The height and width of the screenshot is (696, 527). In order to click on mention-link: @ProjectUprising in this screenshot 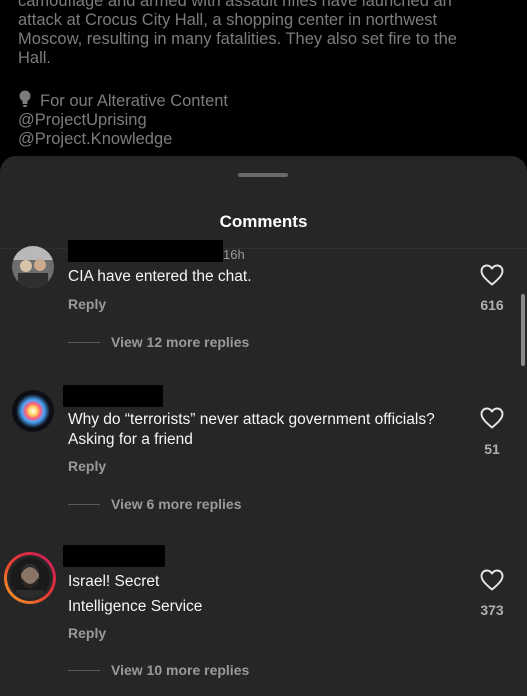, I will do `click(265, 120)`.